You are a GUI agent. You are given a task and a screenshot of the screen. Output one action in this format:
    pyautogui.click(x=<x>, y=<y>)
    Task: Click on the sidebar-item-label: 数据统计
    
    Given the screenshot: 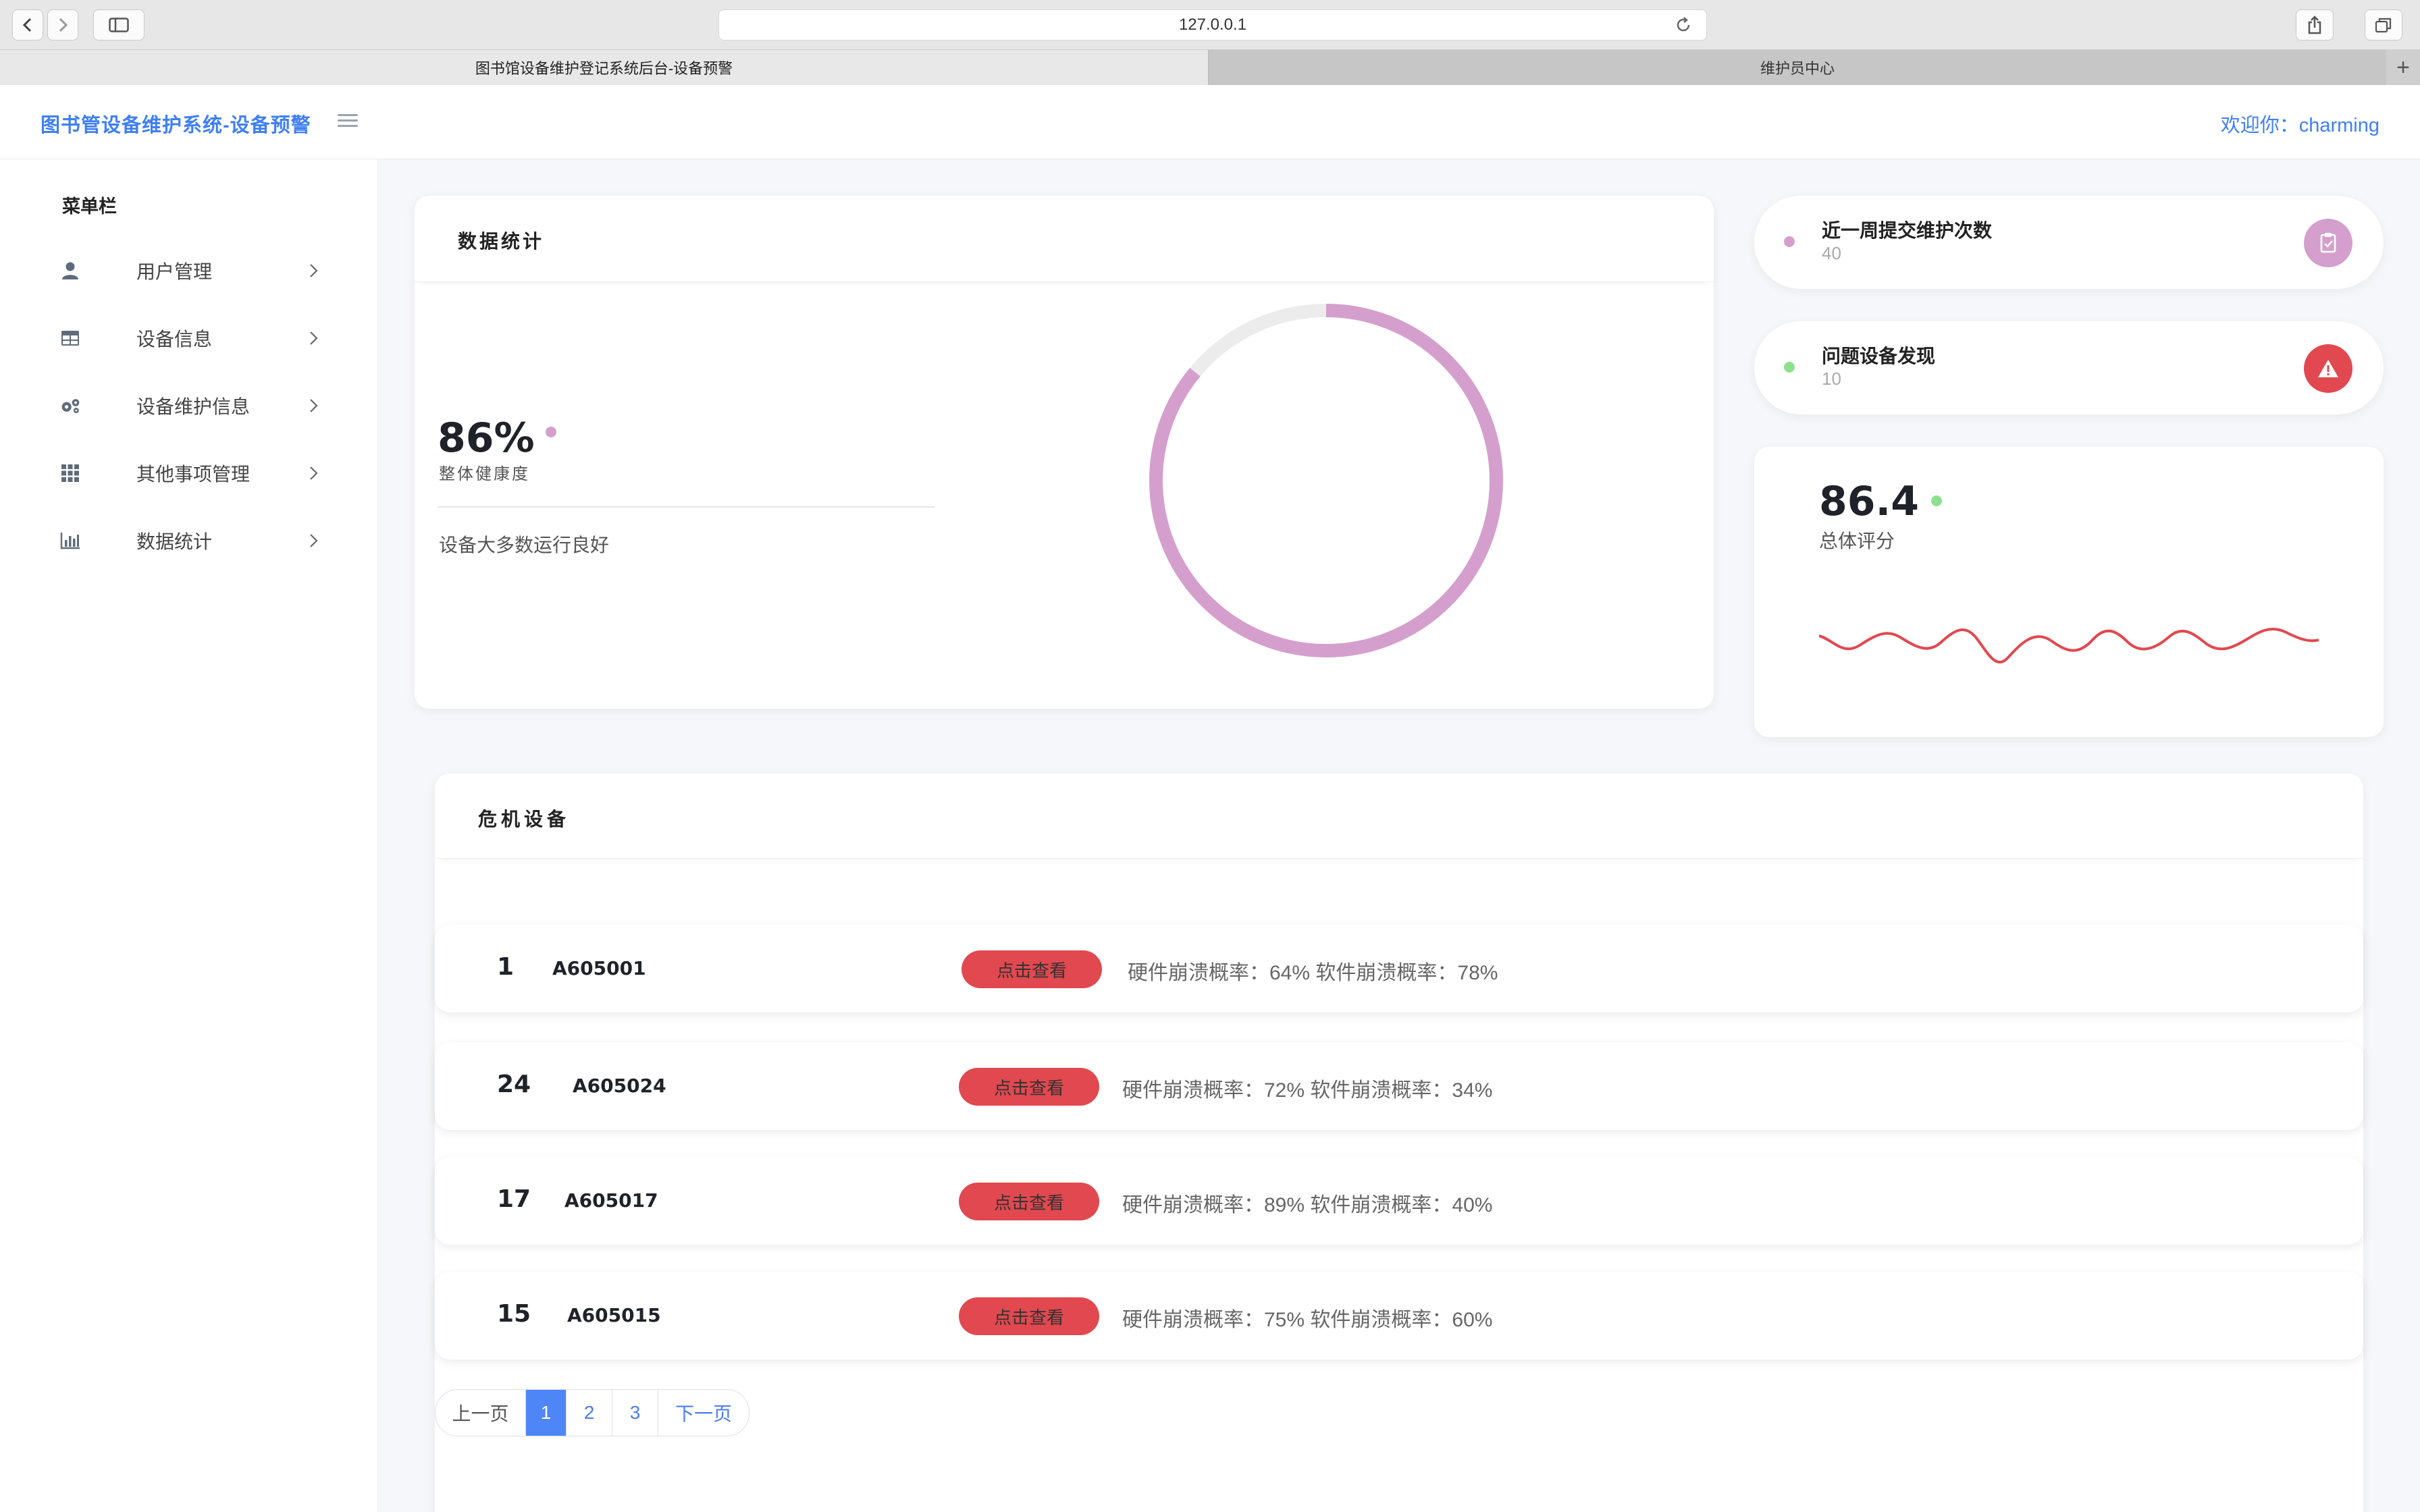 What is the action you would take?
    pyautogui.click(x=174, y=541)
    